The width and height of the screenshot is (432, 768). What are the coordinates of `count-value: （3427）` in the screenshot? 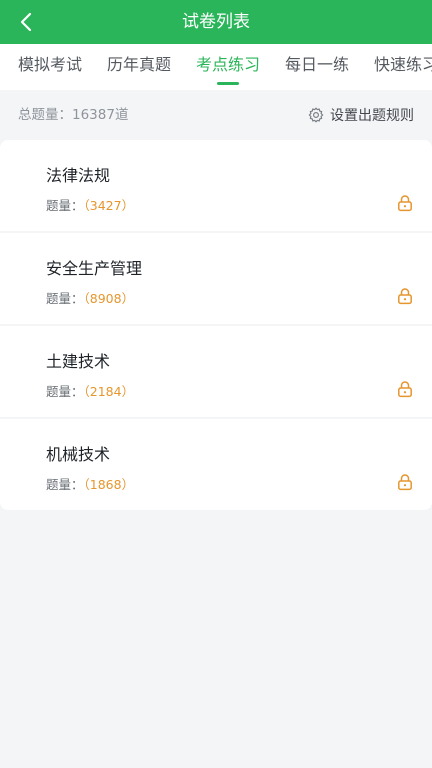 It's located at (109, 205).